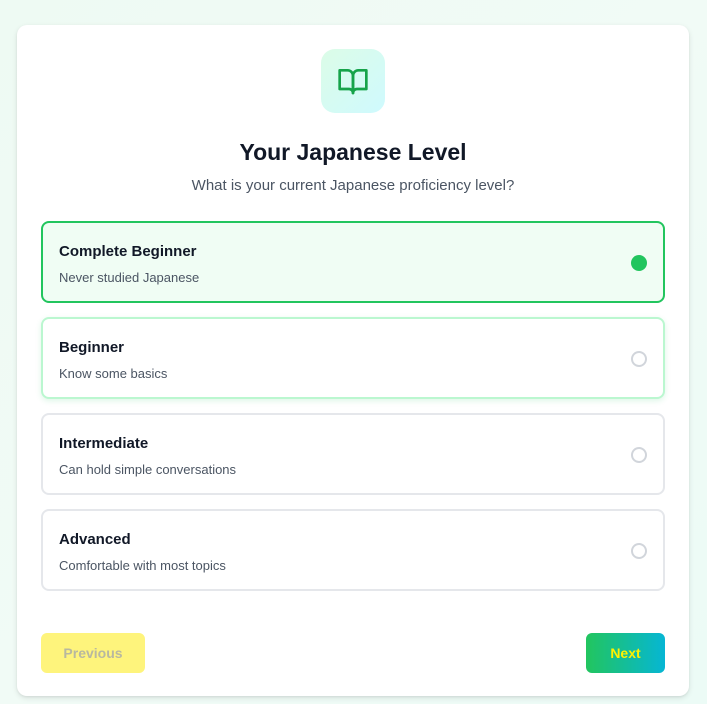 The width and height of the screenshot is (707, 704). Describe the element at coordinates (353, 550) in the screenshot. I see `option-advanced: Advanced Comfortable with most topics` at that location.